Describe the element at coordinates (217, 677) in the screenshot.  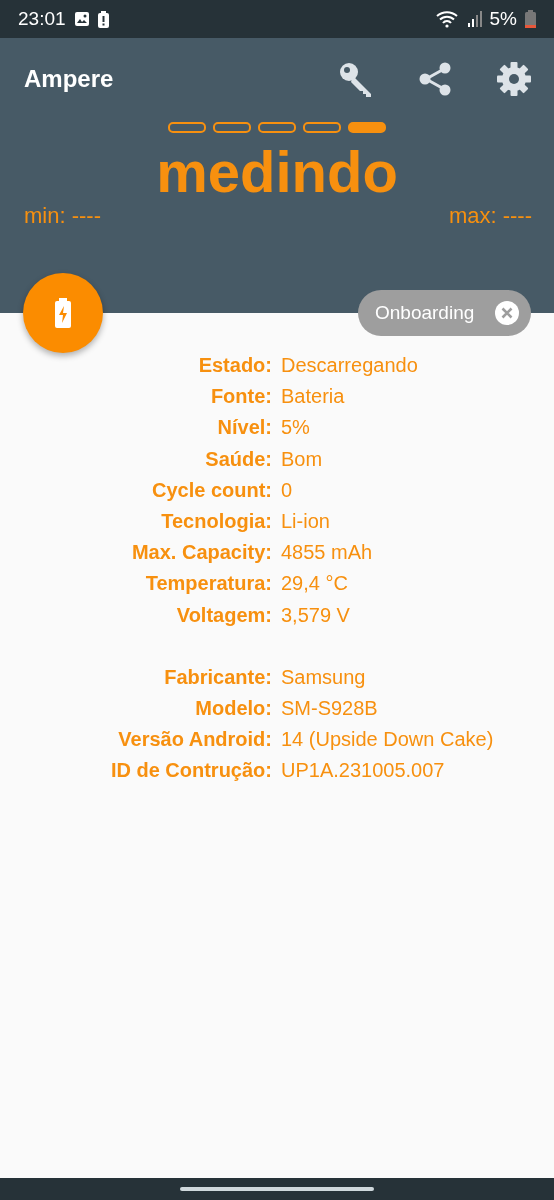
I see `info-label: Fabricante:` at that location.